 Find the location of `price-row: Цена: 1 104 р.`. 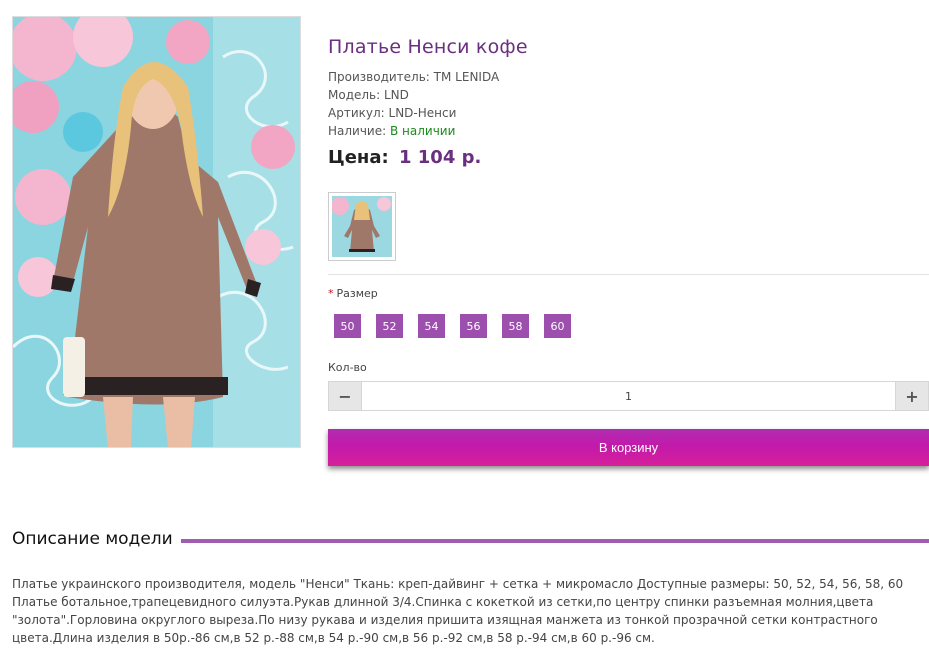

price-row: Цена: 1 104 р. is located at coordinates (404, 157).